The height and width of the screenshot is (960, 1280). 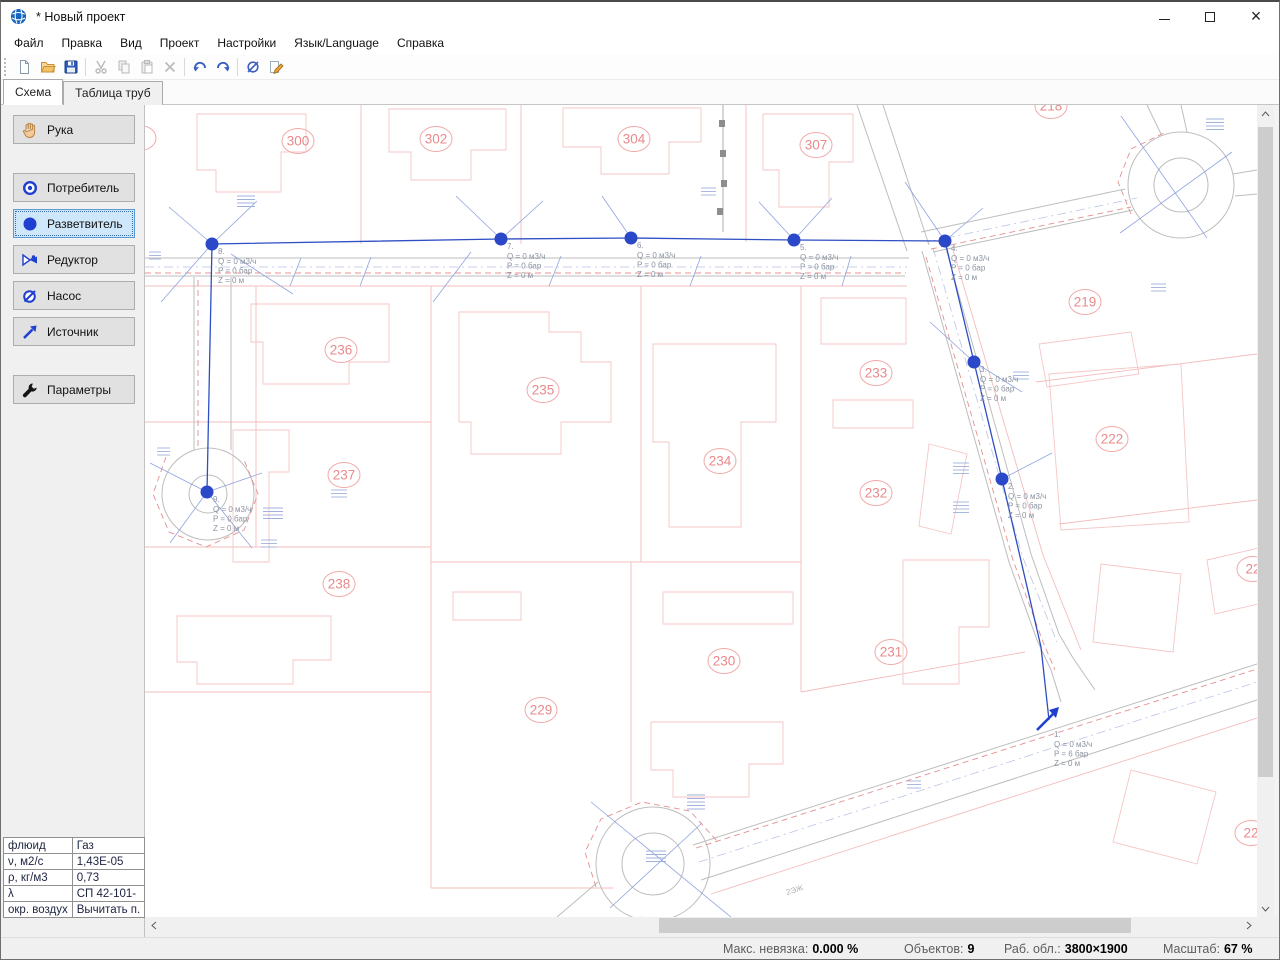 I want to click on property-row: ν, м2/с 1,43E-05, so click(x=74, y=861).